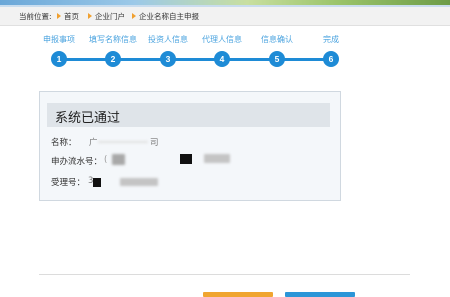 The height and width of the screenshot is (297, 450). I want to click on footer-separator, so click(224, 274).